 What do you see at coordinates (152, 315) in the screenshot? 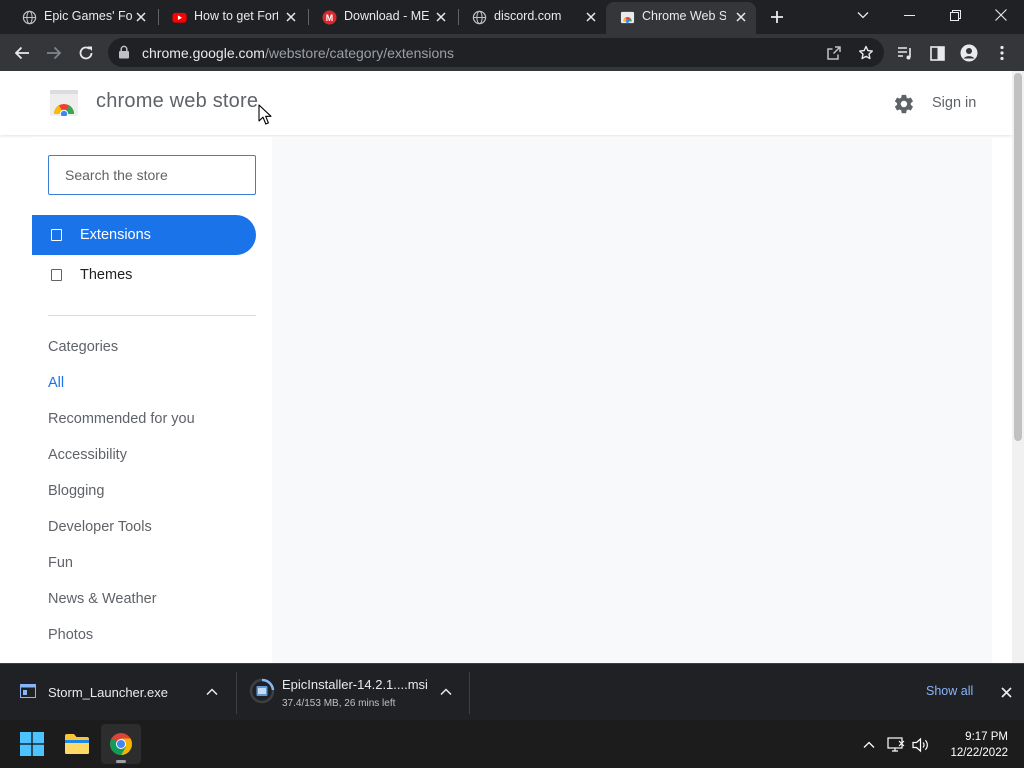
I see `sidebar-divider` at bounding box center [152, 315].